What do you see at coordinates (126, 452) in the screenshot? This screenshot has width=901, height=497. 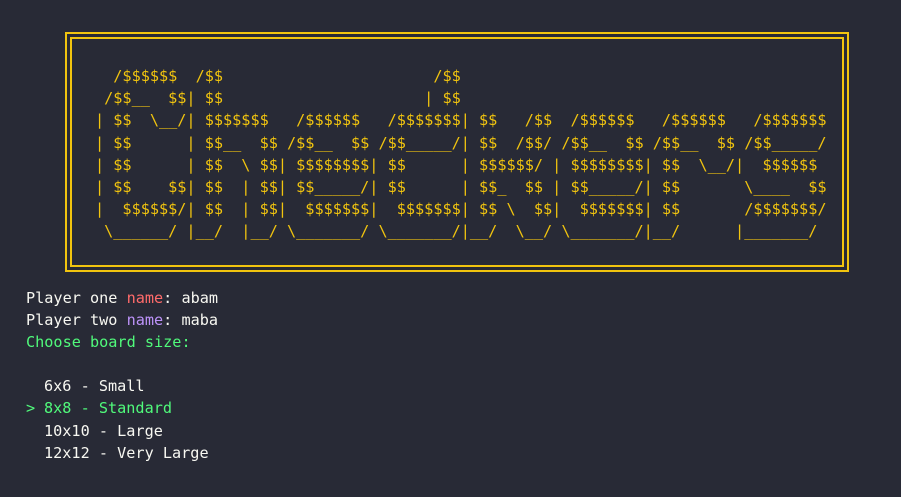 I see `menu-option-label: 12x12 - Very Large` at bounding box center [126, 452].